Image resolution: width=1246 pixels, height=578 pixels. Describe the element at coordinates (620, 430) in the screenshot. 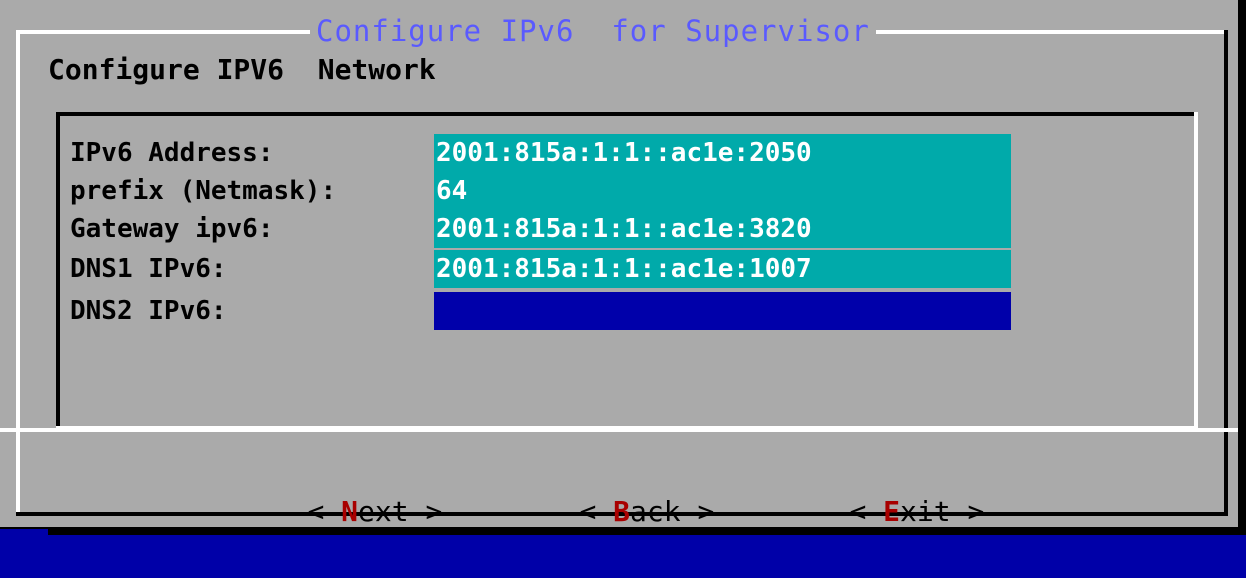

I see `button-separator` at that location.